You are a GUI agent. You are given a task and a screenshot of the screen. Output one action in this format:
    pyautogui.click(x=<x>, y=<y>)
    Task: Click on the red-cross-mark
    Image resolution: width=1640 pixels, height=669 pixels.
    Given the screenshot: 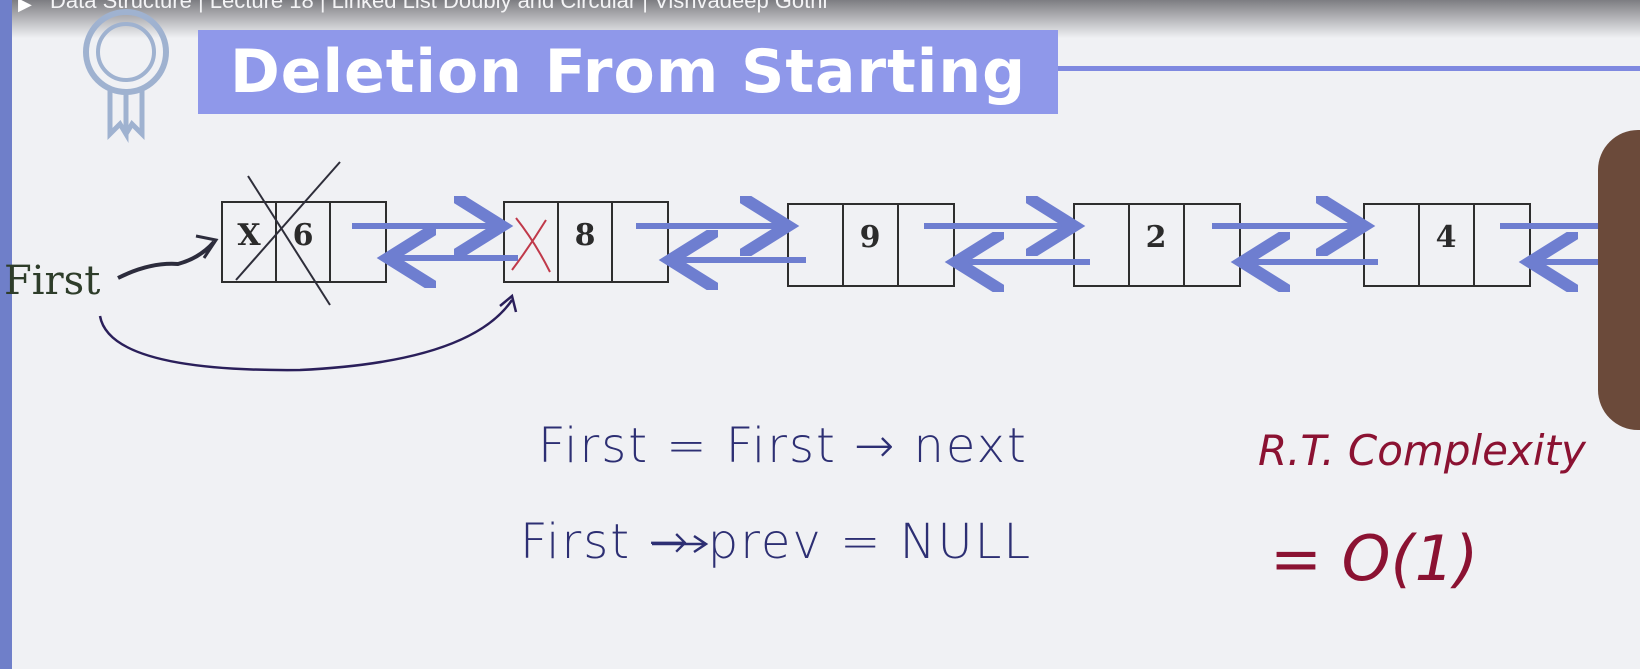 What is the action you would take?
    pyautogui.click(x=531, y=245)
    